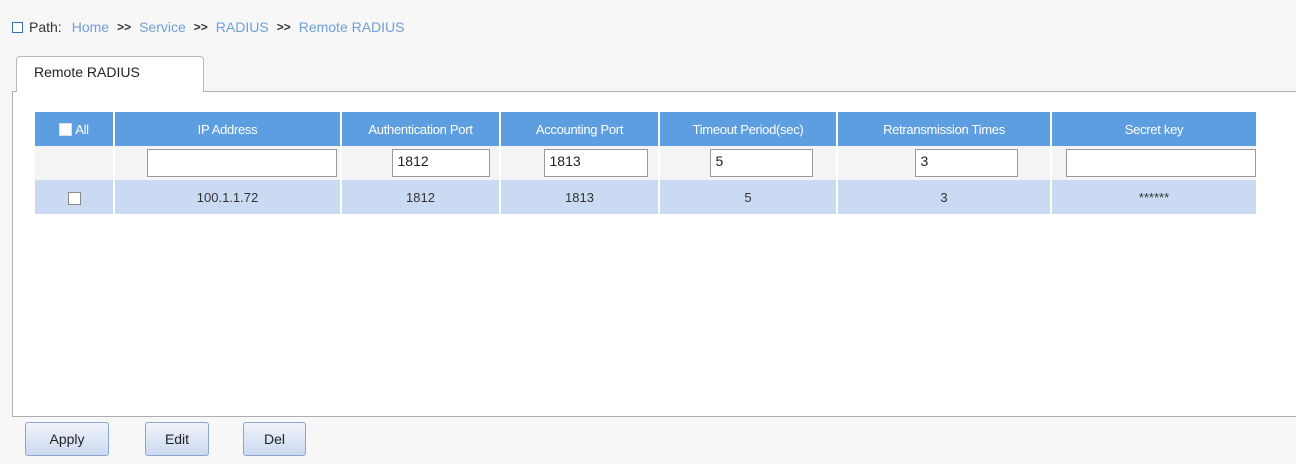 This screenshot has width=1296, height=464. Describe the element at coordinates (17, 27) in the screenshot. I see `square-icon` at that location.